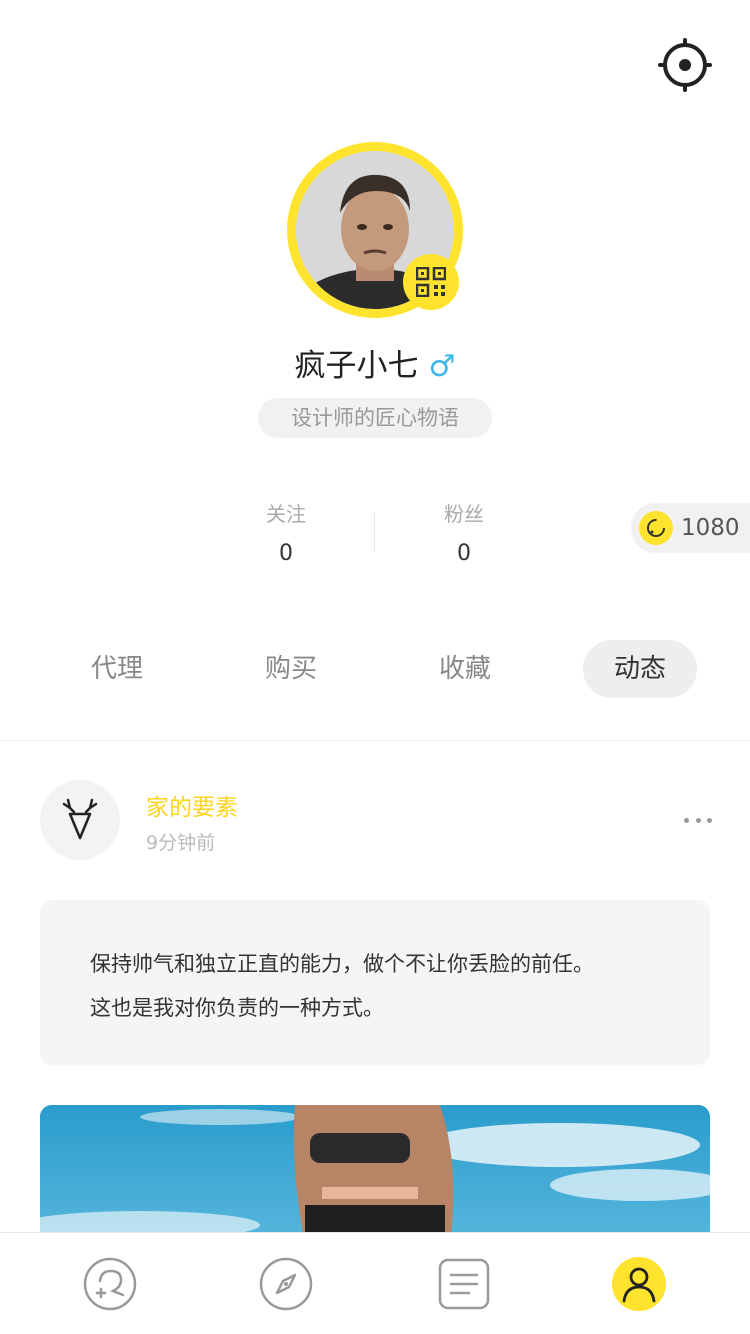 The height and width of the screenshot is (1334, 750). What do you see at coordinates (237, 1008) in the screenshot?
I see `post-text-line-2: 这也是我对你负责的一种方式。` at bounding box center [237, 1008].